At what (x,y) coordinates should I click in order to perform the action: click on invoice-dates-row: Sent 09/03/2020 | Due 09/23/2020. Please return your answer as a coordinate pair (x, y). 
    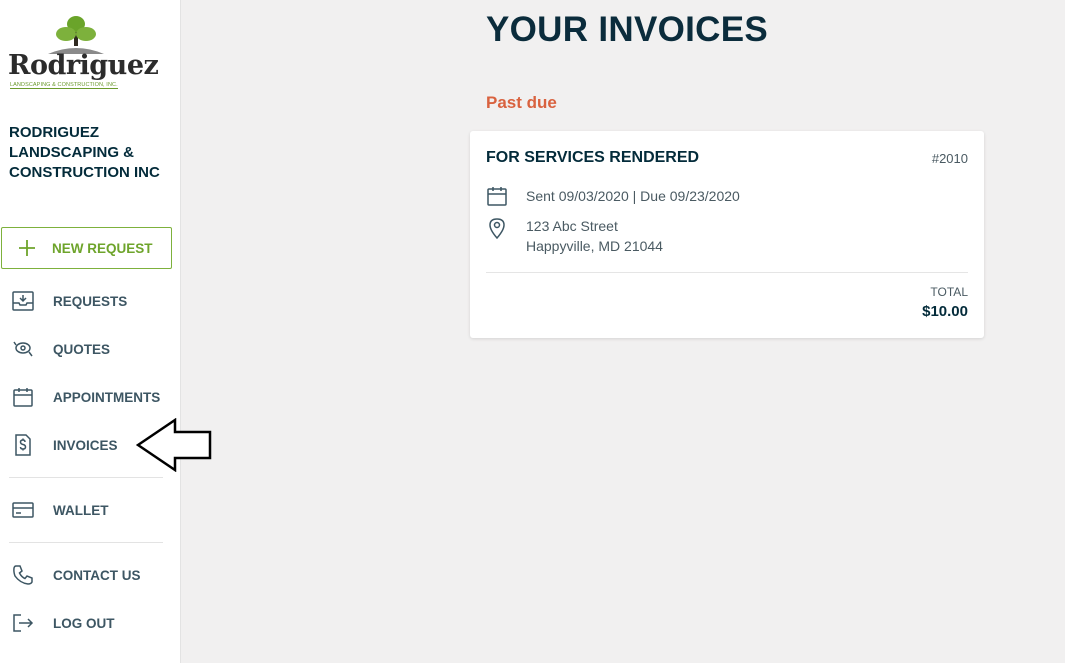
    Looking at the image, I should click on (613, 198).